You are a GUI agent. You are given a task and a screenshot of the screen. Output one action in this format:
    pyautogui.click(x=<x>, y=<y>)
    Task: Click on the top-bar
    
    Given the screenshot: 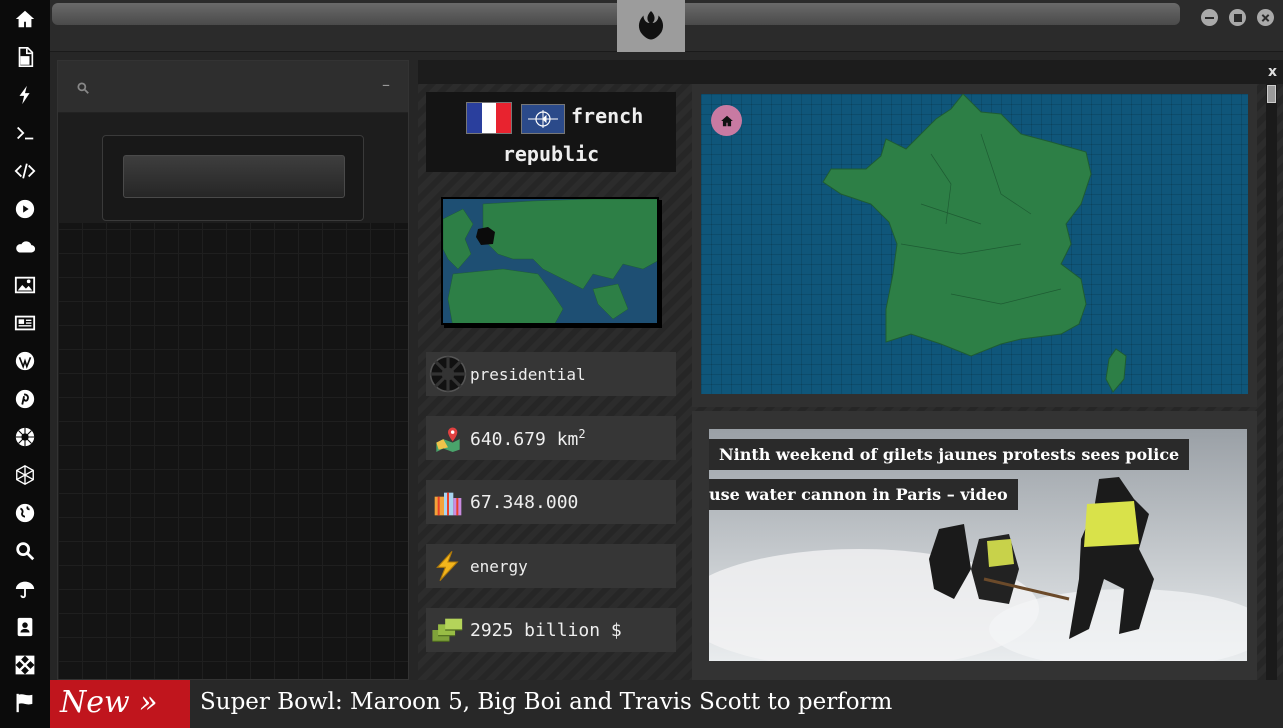 What is the action you would take?
    pyautogui.click(x=666, y=26)
    